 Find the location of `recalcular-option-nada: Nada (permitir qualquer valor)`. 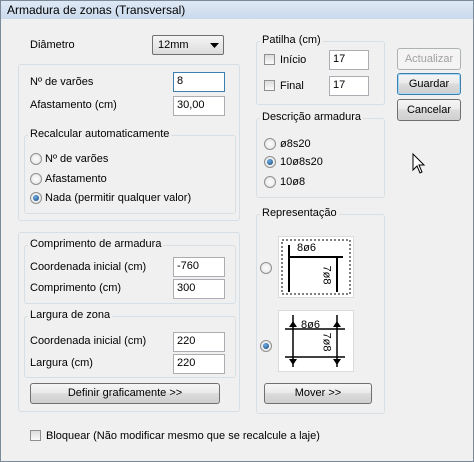

recalcular-option-nada: Nada (permitir qualquer valor) is located at coordinates (118, 198).